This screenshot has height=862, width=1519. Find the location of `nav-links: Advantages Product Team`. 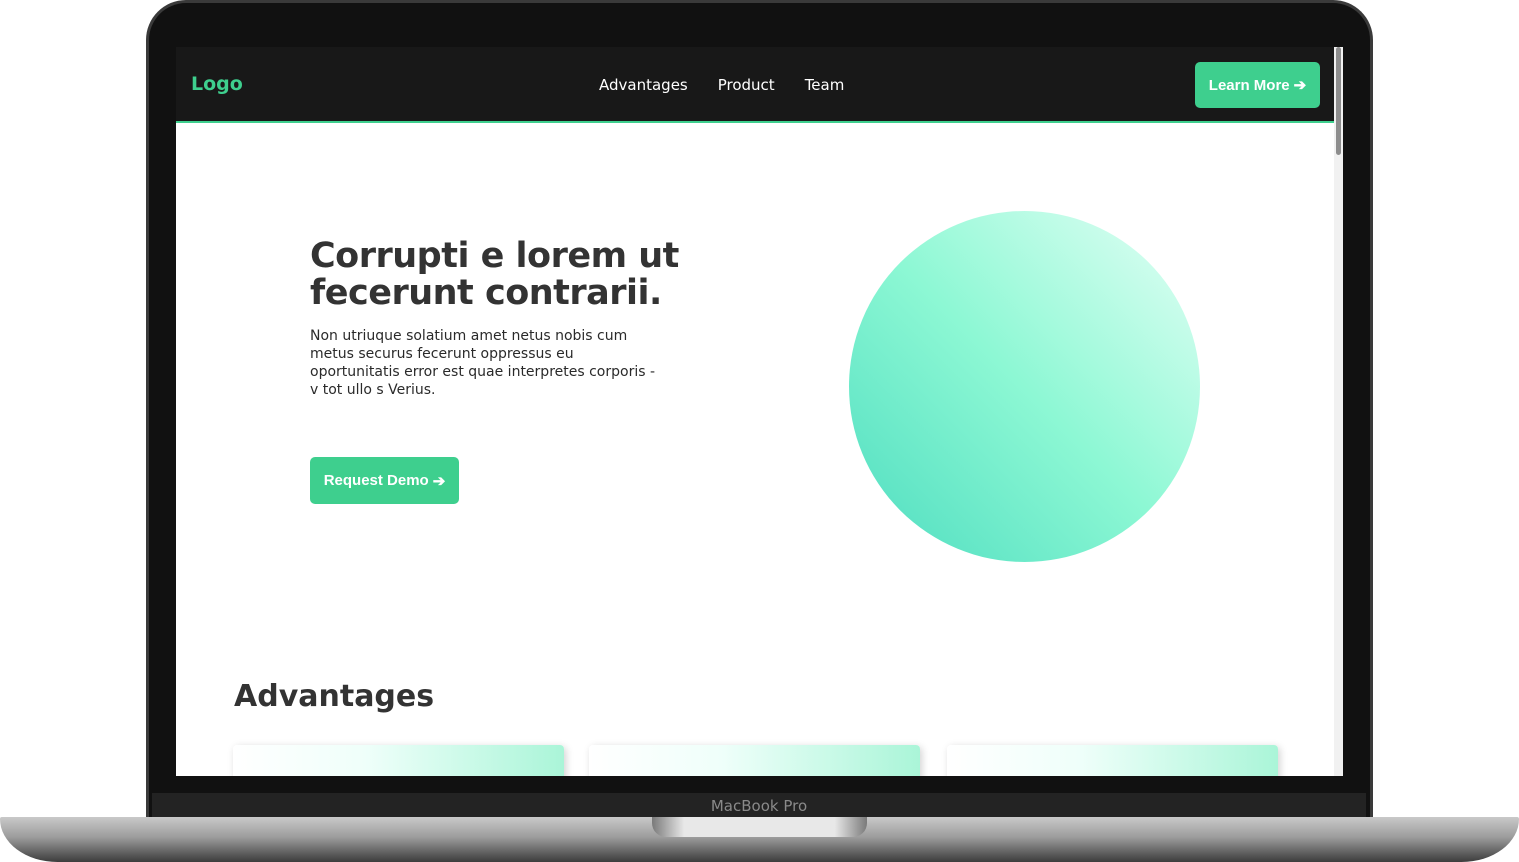

nav-links: Advantages Product Team is located at coordinates (721, 85).